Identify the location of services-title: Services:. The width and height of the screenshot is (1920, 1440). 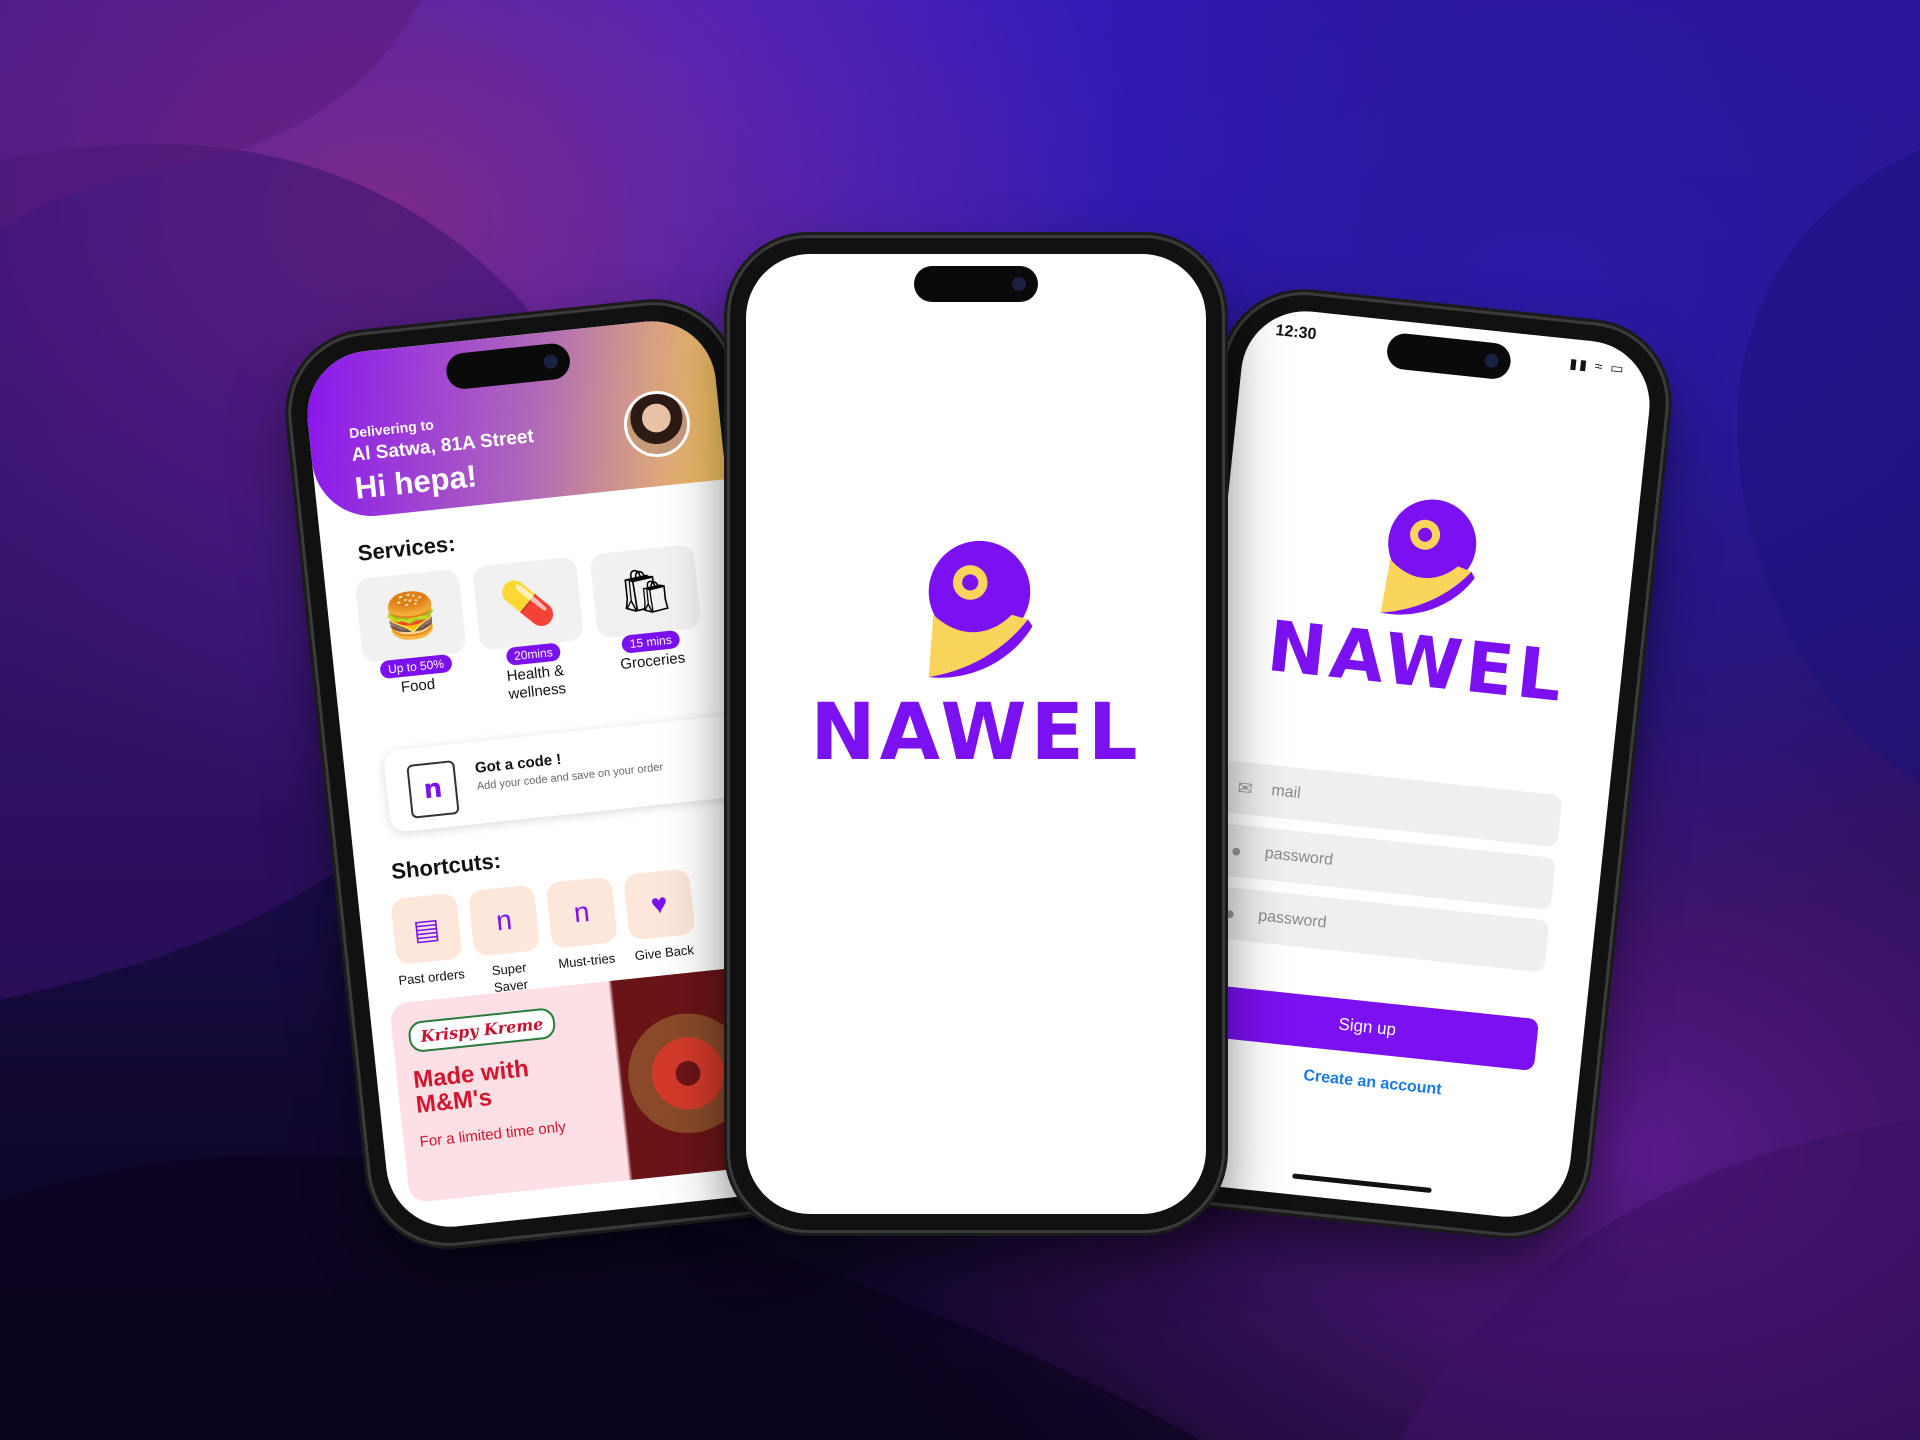
(406, 548).